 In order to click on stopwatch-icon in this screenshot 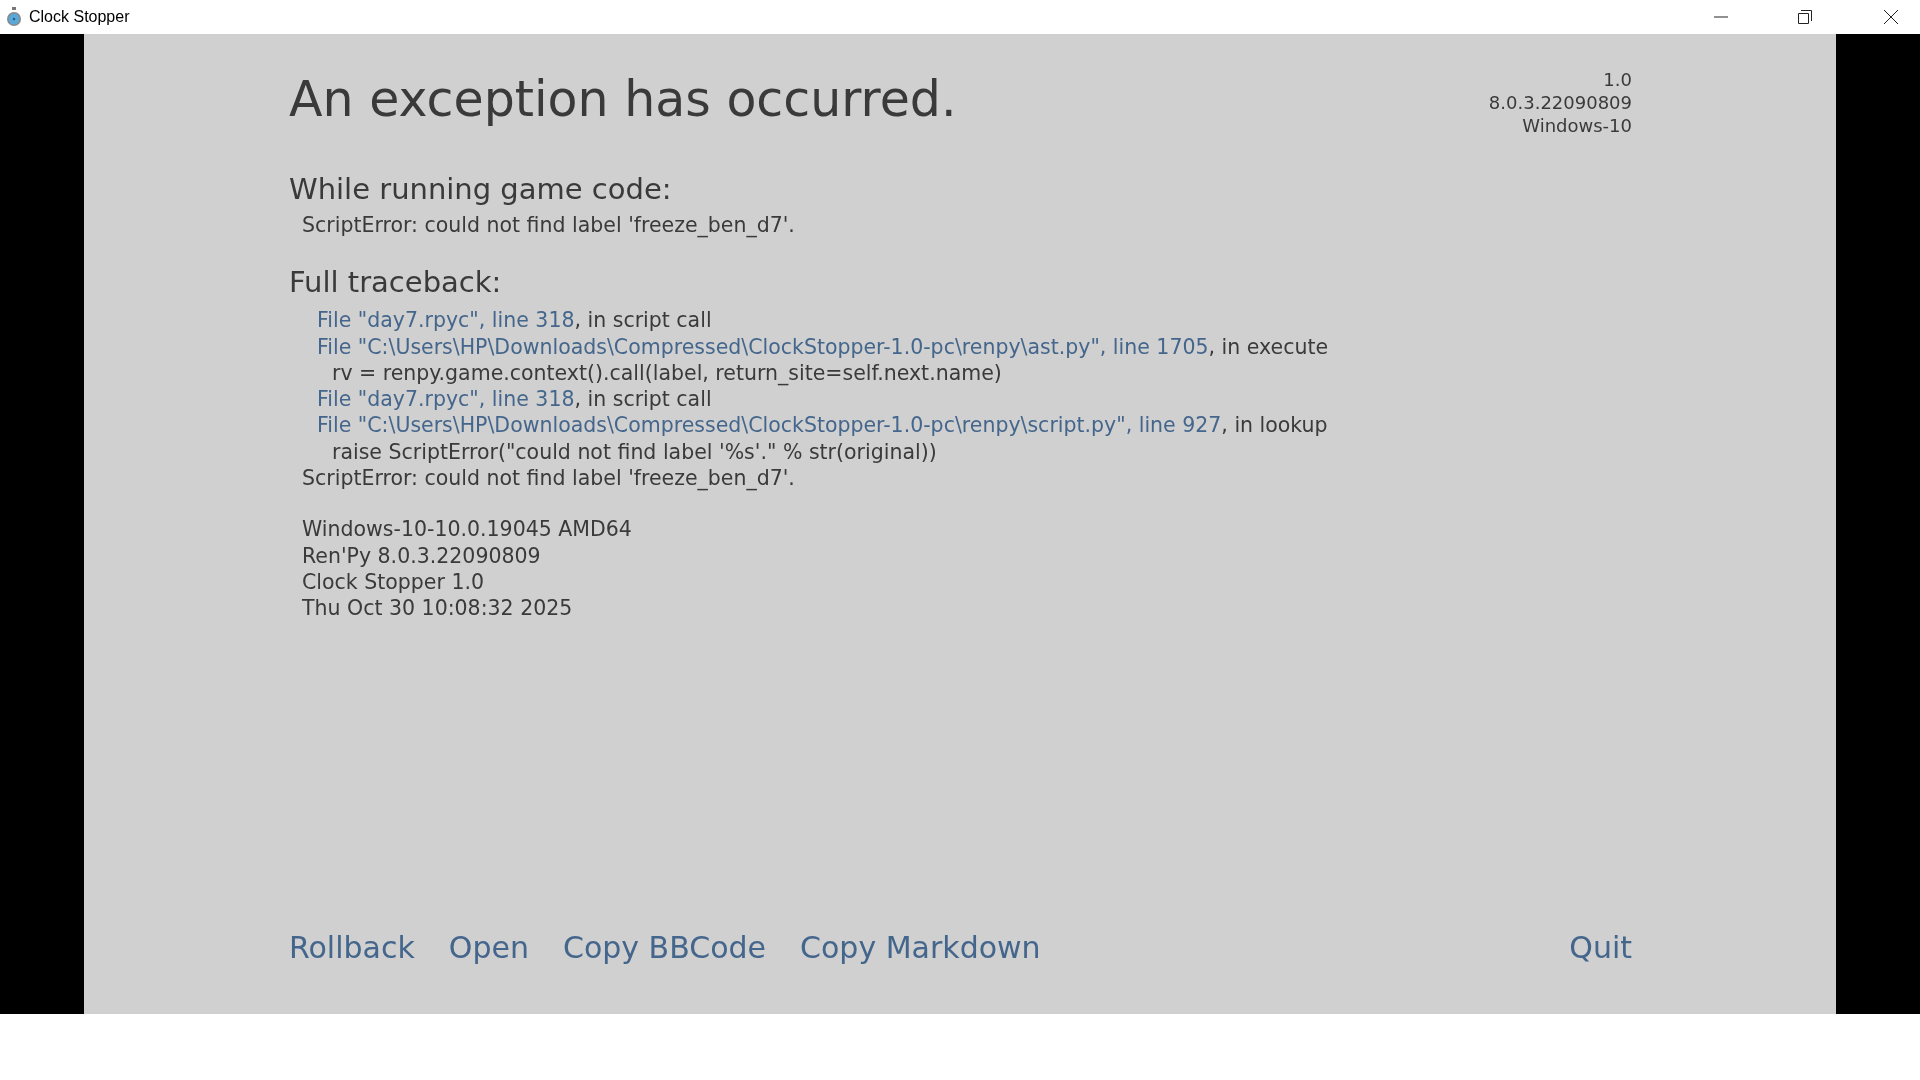, I will do `click(14, 17)`.